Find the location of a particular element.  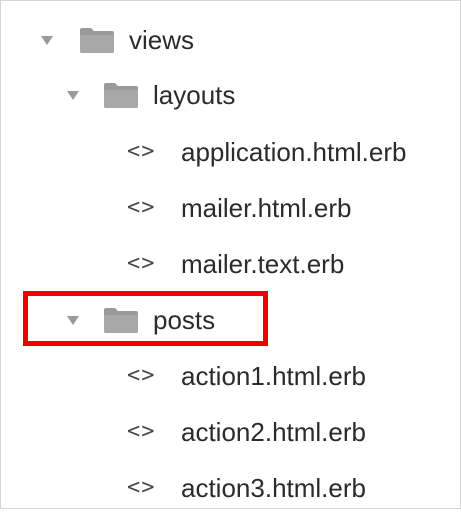

tree-file-item: <> mailer.text.erb is located at coordinates (231, 265).